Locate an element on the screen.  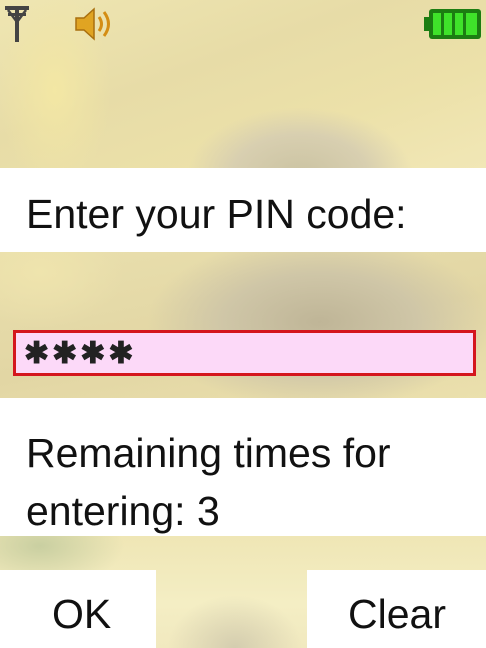
pin-input-value: ✱✱✱✱ is located at coordinates (80, 353).